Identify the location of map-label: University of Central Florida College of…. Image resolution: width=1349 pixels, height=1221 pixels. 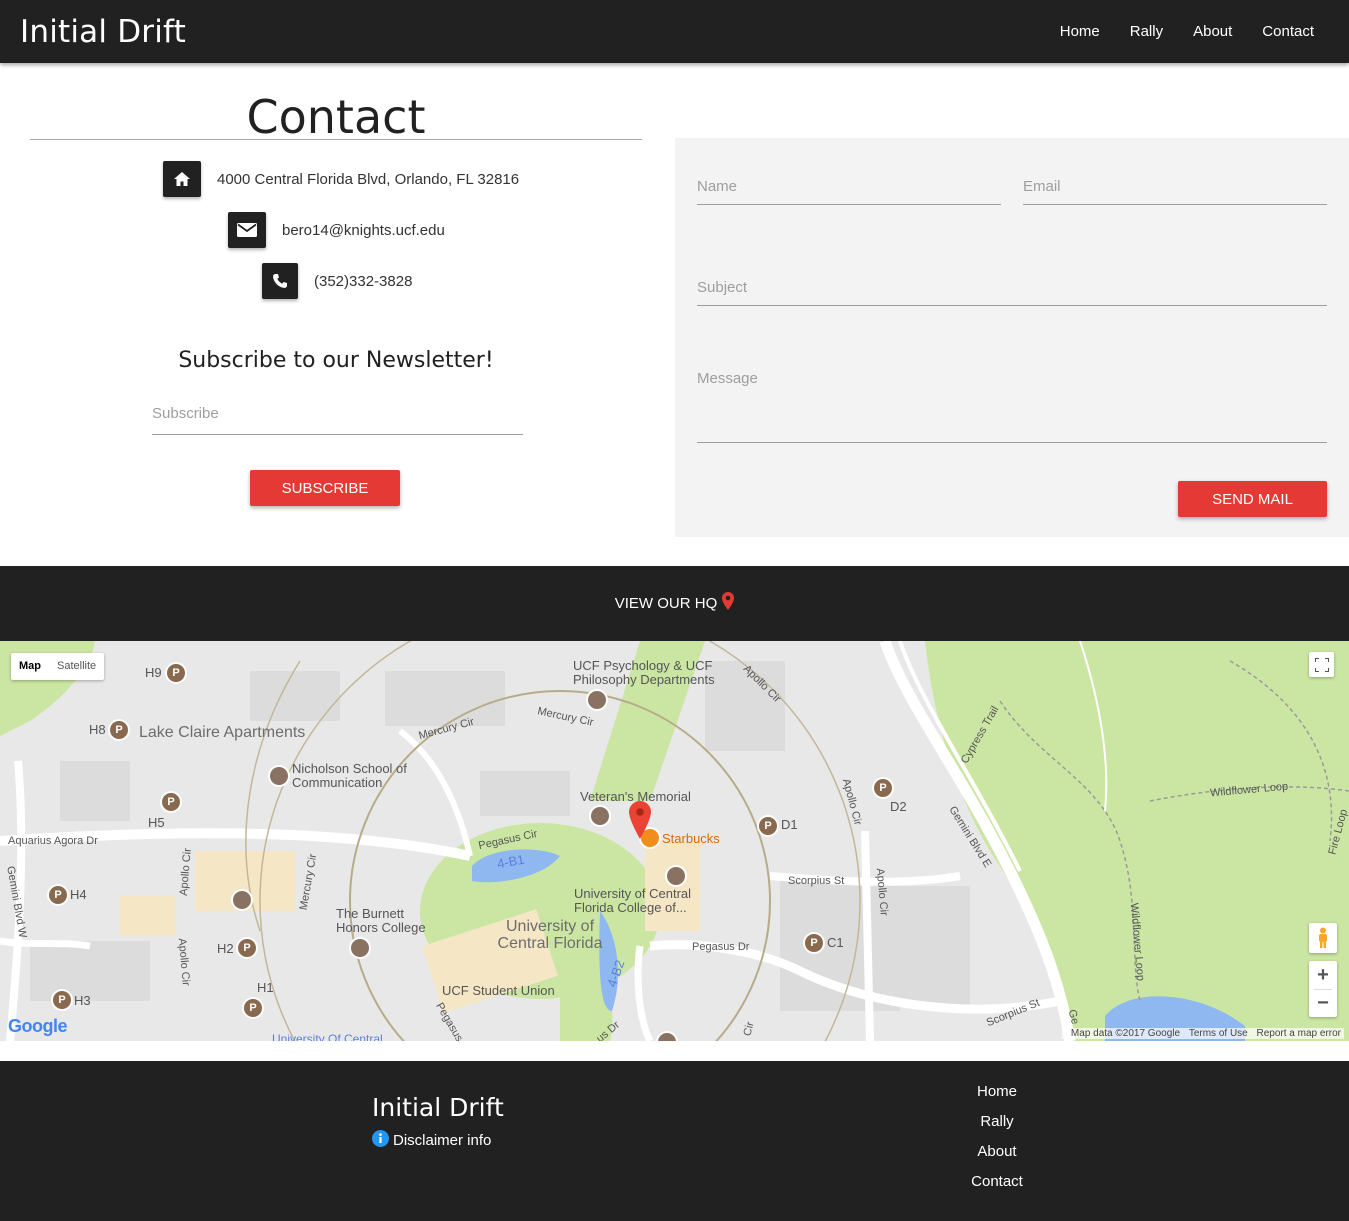
(633, 900).